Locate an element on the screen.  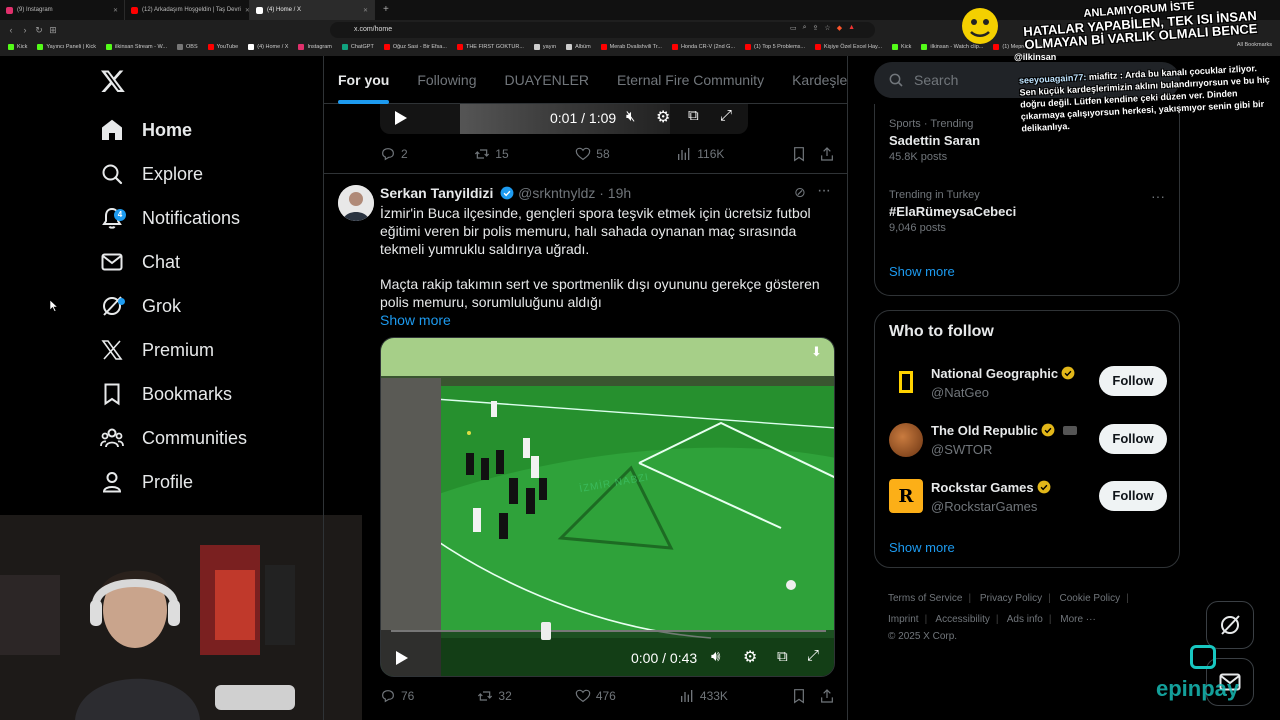
new-tab-button: + is located at coordinates (386, 10).